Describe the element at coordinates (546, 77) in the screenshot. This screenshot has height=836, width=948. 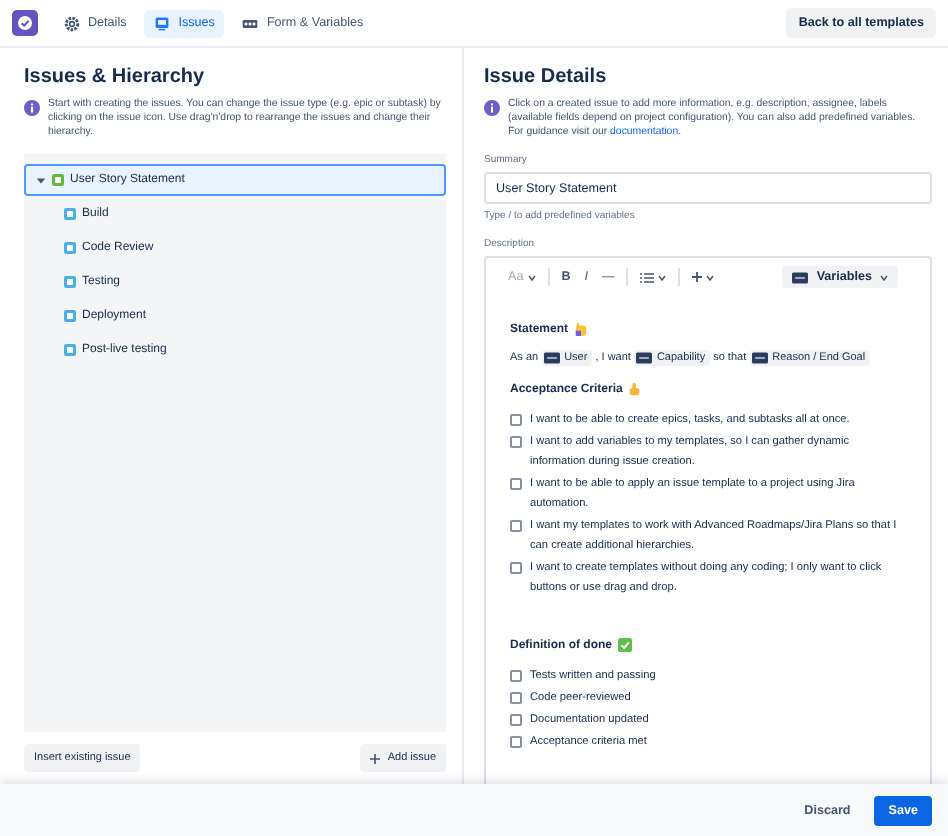
I see `panel-title: Issue Details` at that location.